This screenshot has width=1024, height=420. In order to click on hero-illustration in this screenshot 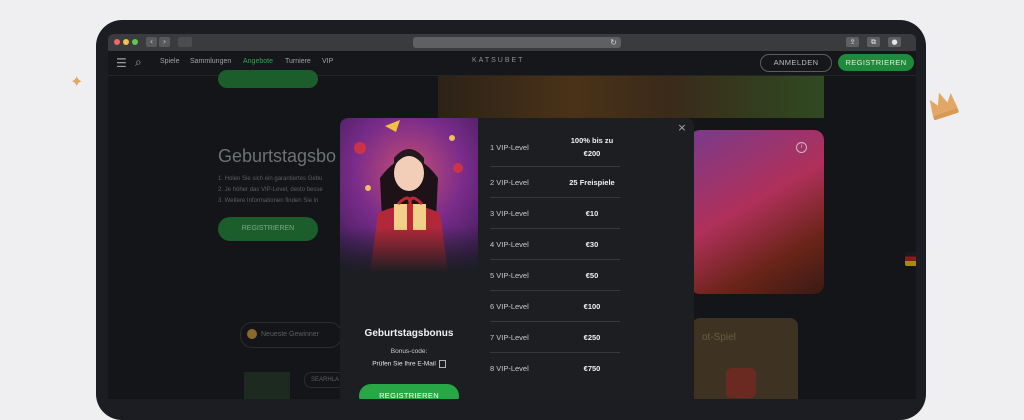, I will do `click(408, 196)`.